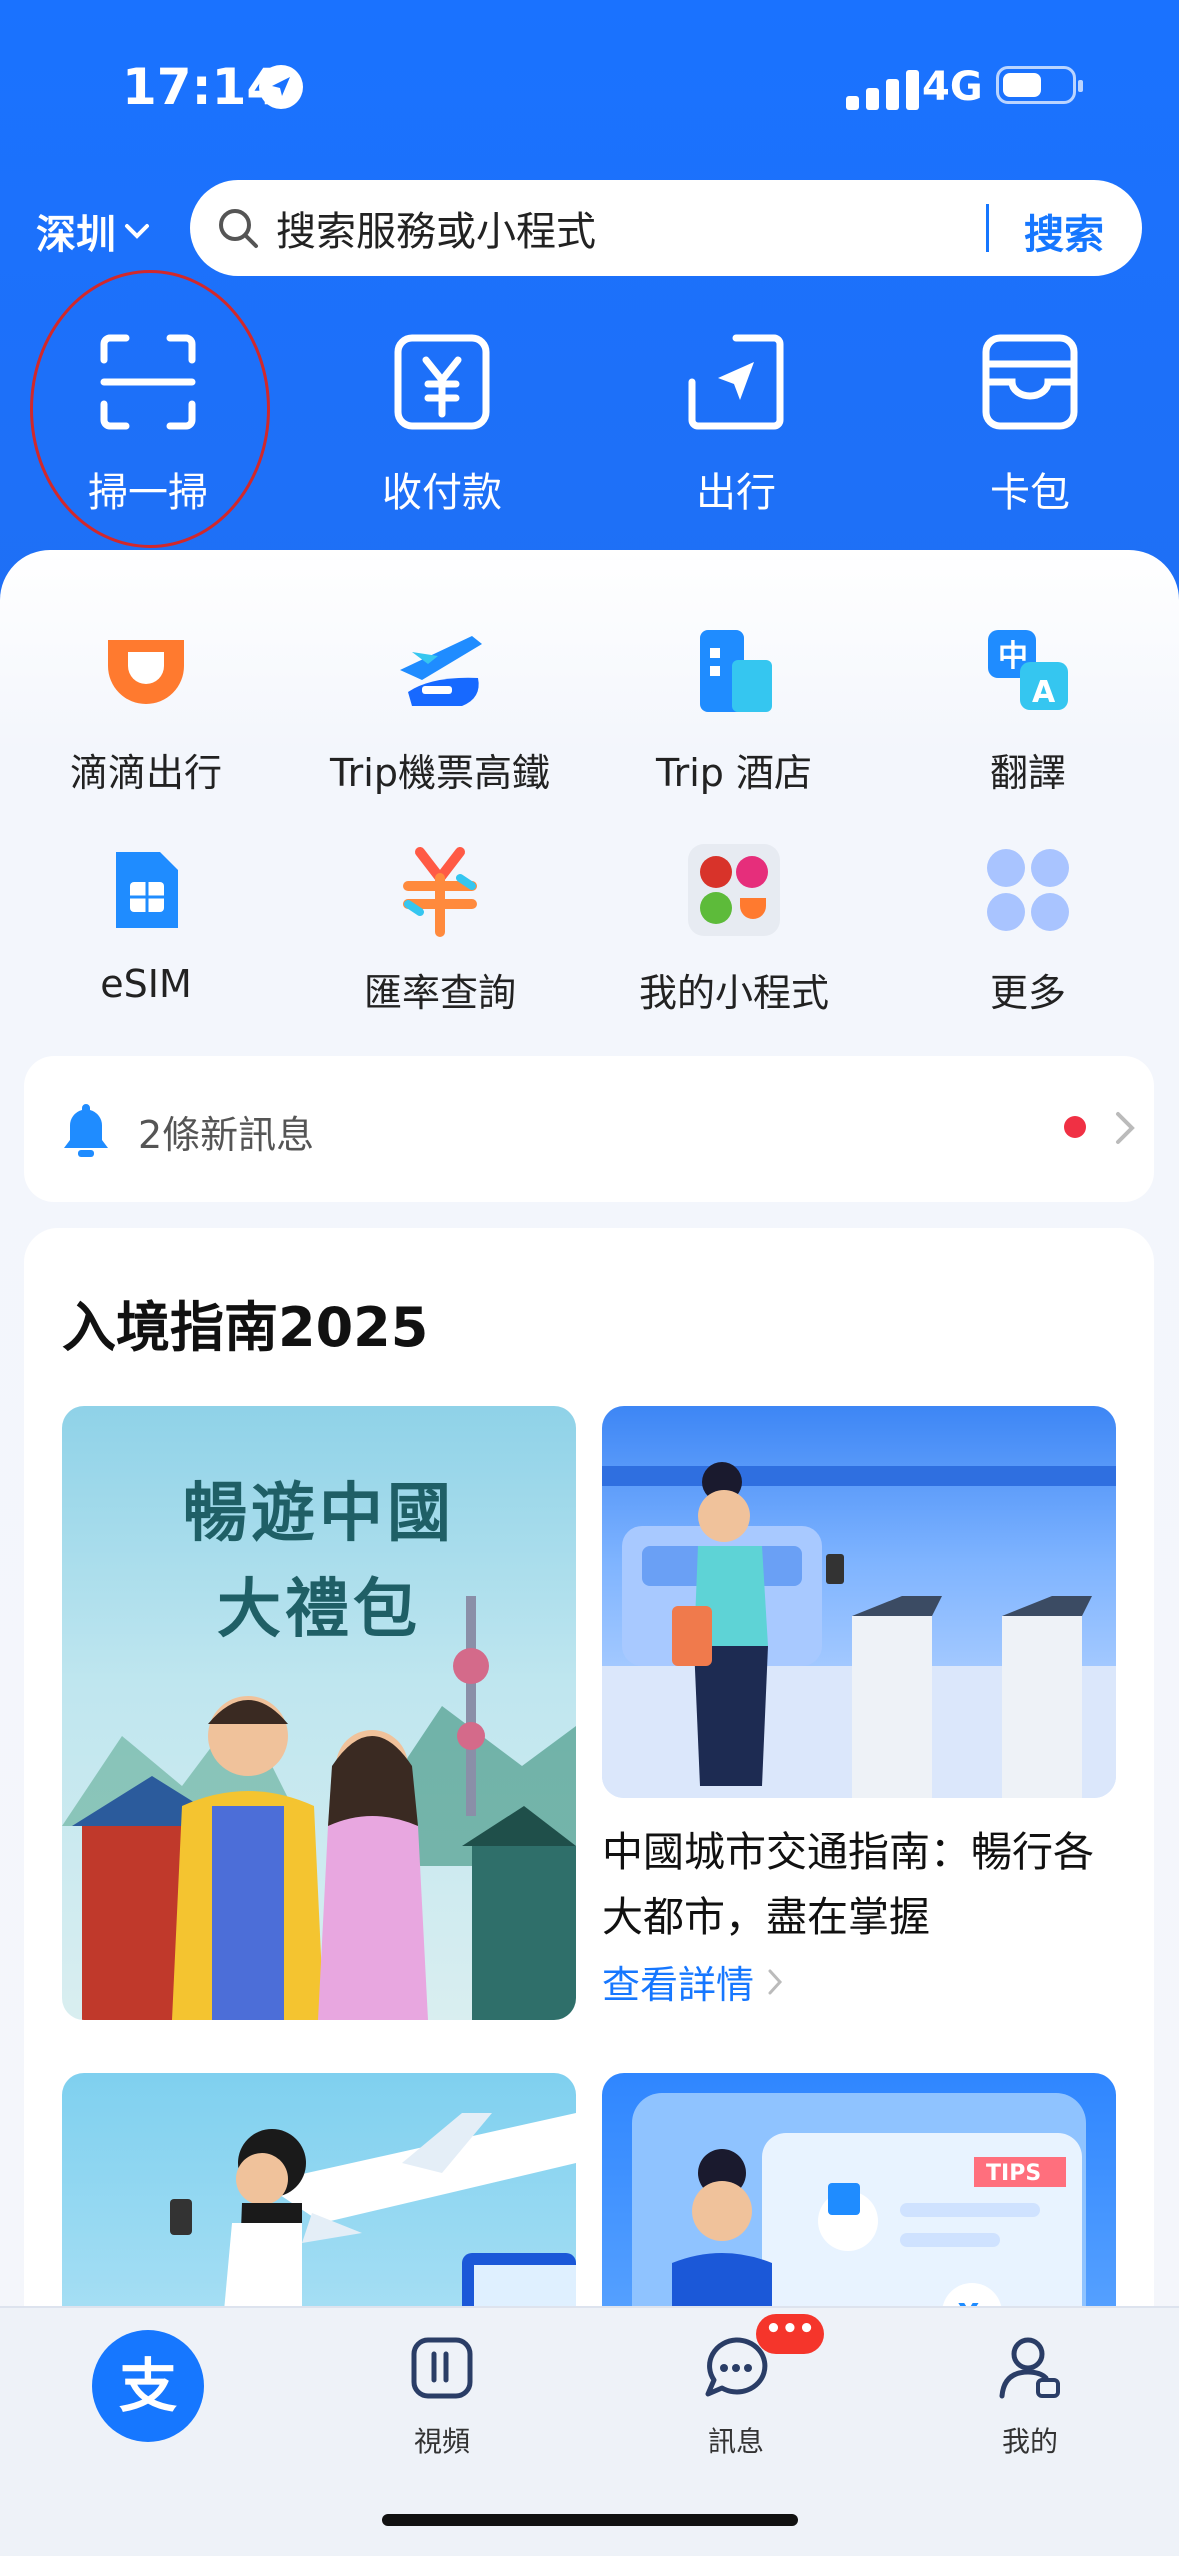 This screenshot has width=1179, height=2556. What do you see at coordinates (987, 228) in the screenshot?
I see `search-divider` at bounding box center [987, 228].